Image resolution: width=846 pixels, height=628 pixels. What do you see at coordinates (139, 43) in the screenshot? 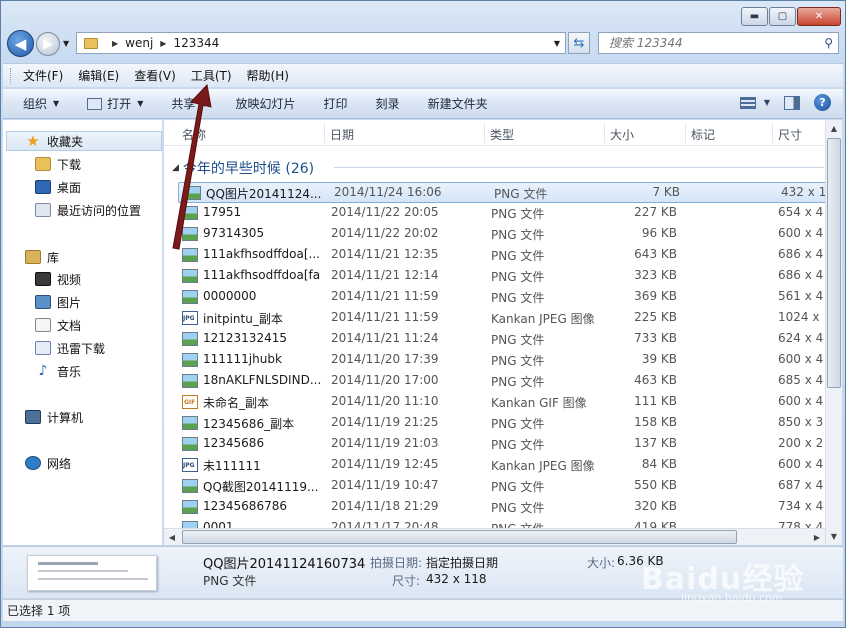
I see `breadcrumb-wenj: wenj` at bounding box center [139, 43].